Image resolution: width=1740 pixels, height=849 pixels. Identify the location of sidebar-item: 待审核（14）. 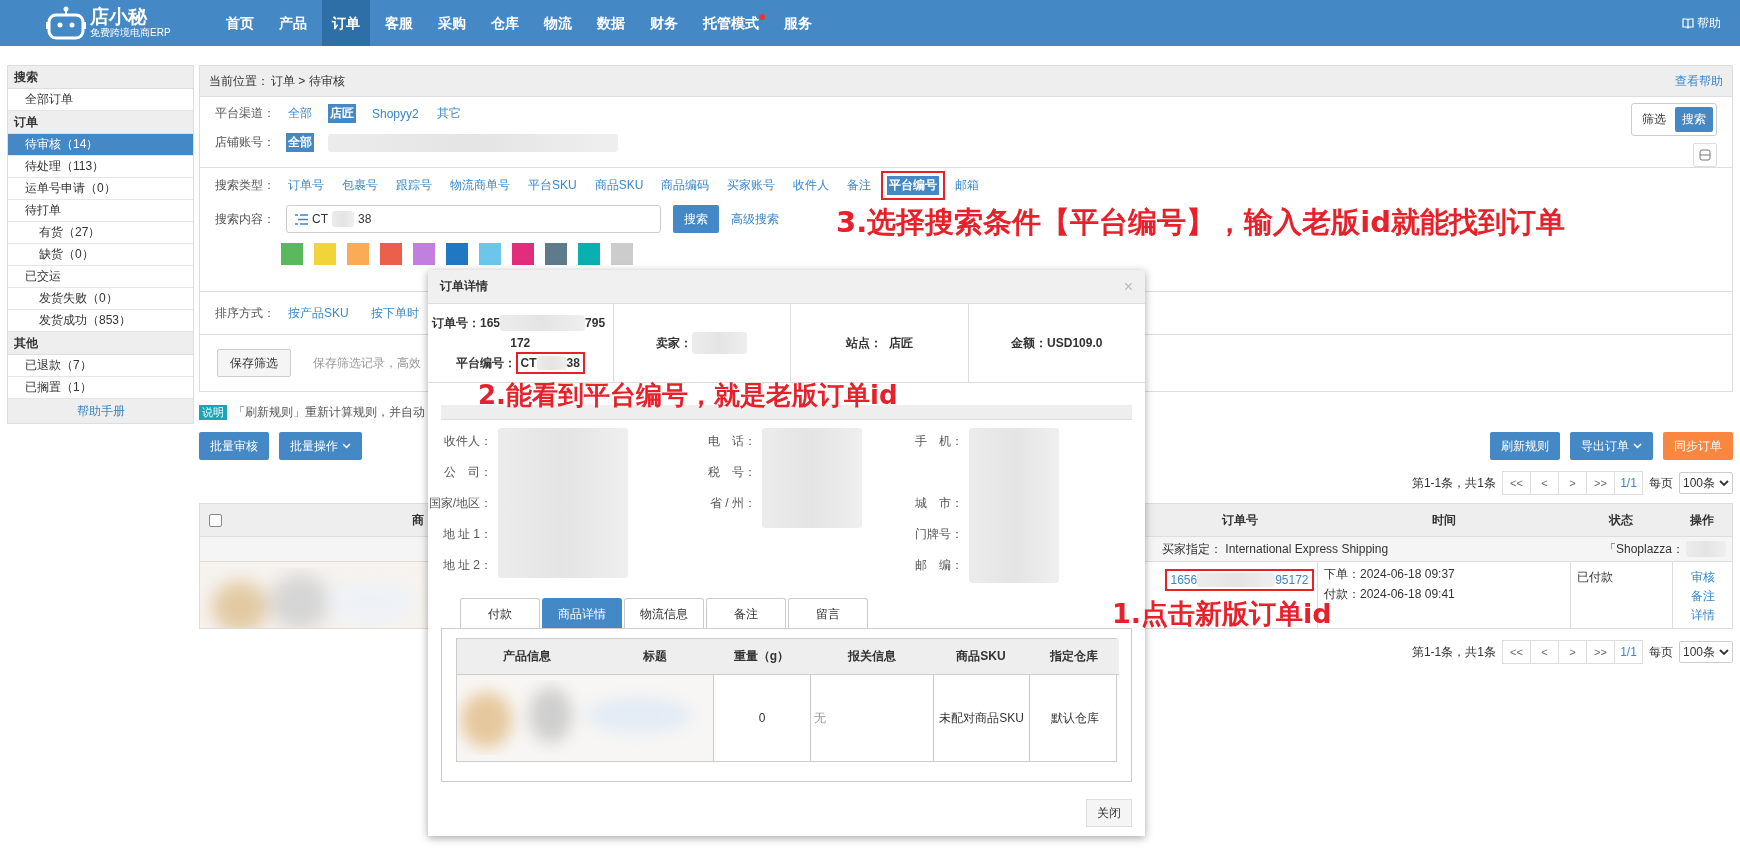
(100, 145).